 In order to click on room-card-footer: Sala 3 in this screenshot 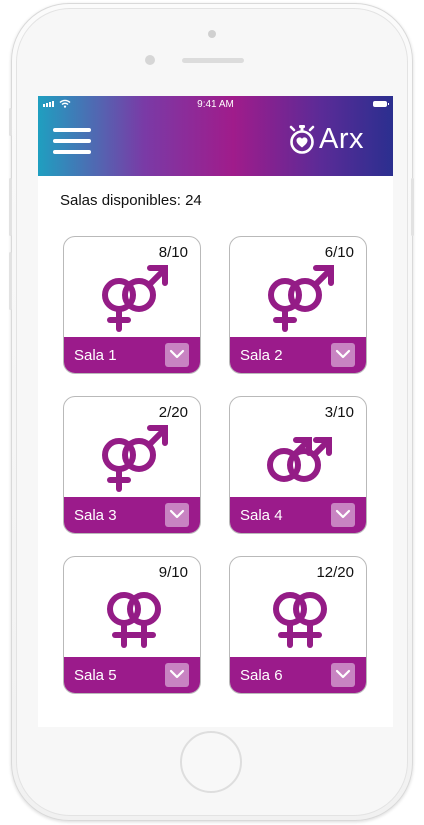, I will do `click(132, 515)`.